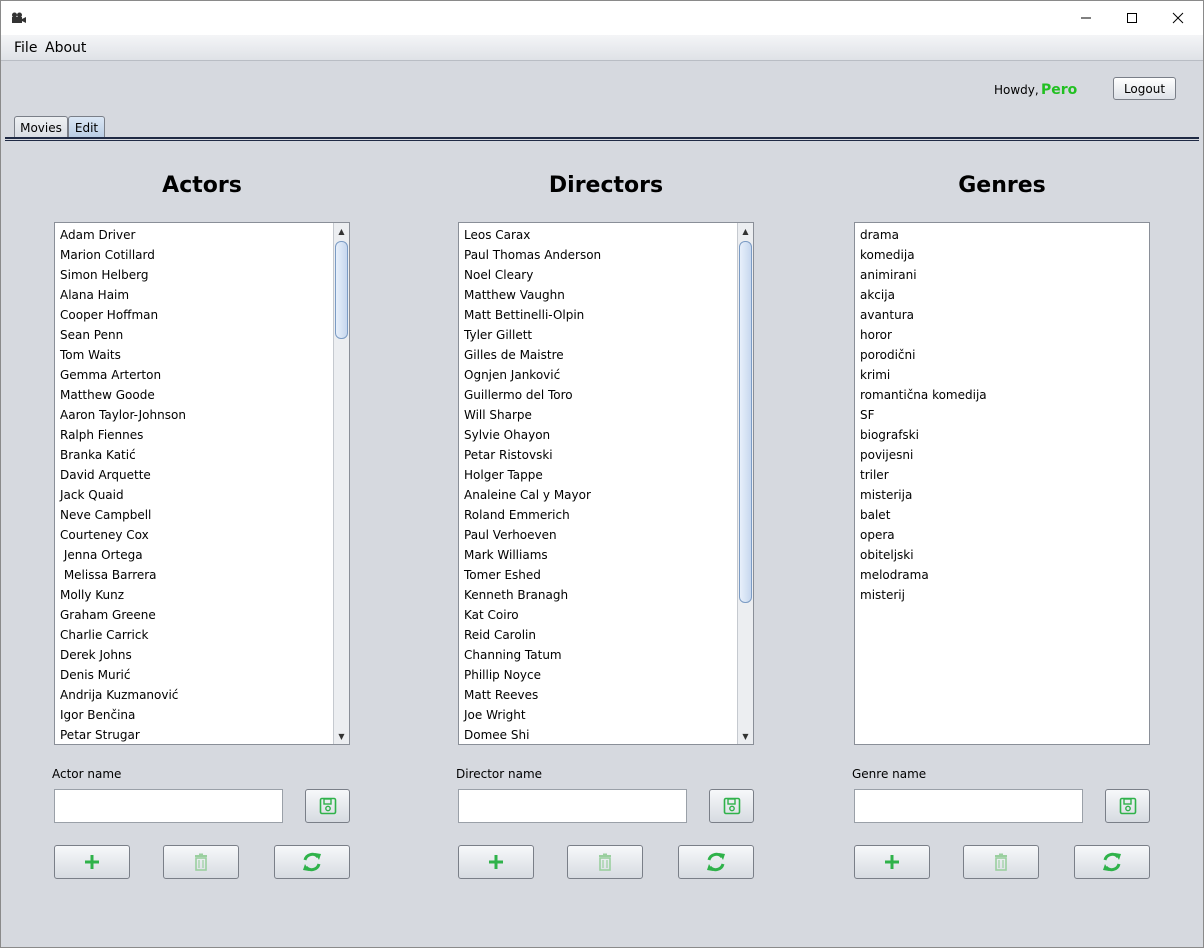  Describe the element at coordinates (606, 515) in the screenshot. I see `director-list-item: Roland Emmerich` at that location.